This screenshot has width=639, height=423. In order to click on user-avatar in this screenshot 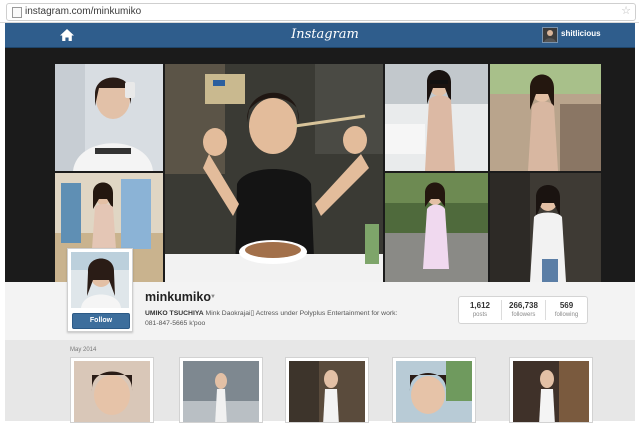, I will do `click(550, 35)`.